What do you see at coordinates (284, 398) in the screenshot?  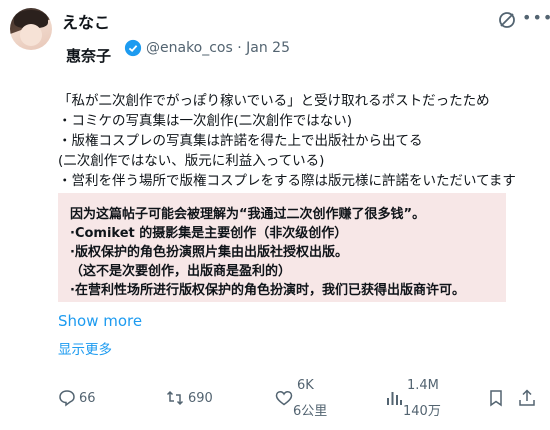 I see `like-icon` at bounding box center [284, 398].